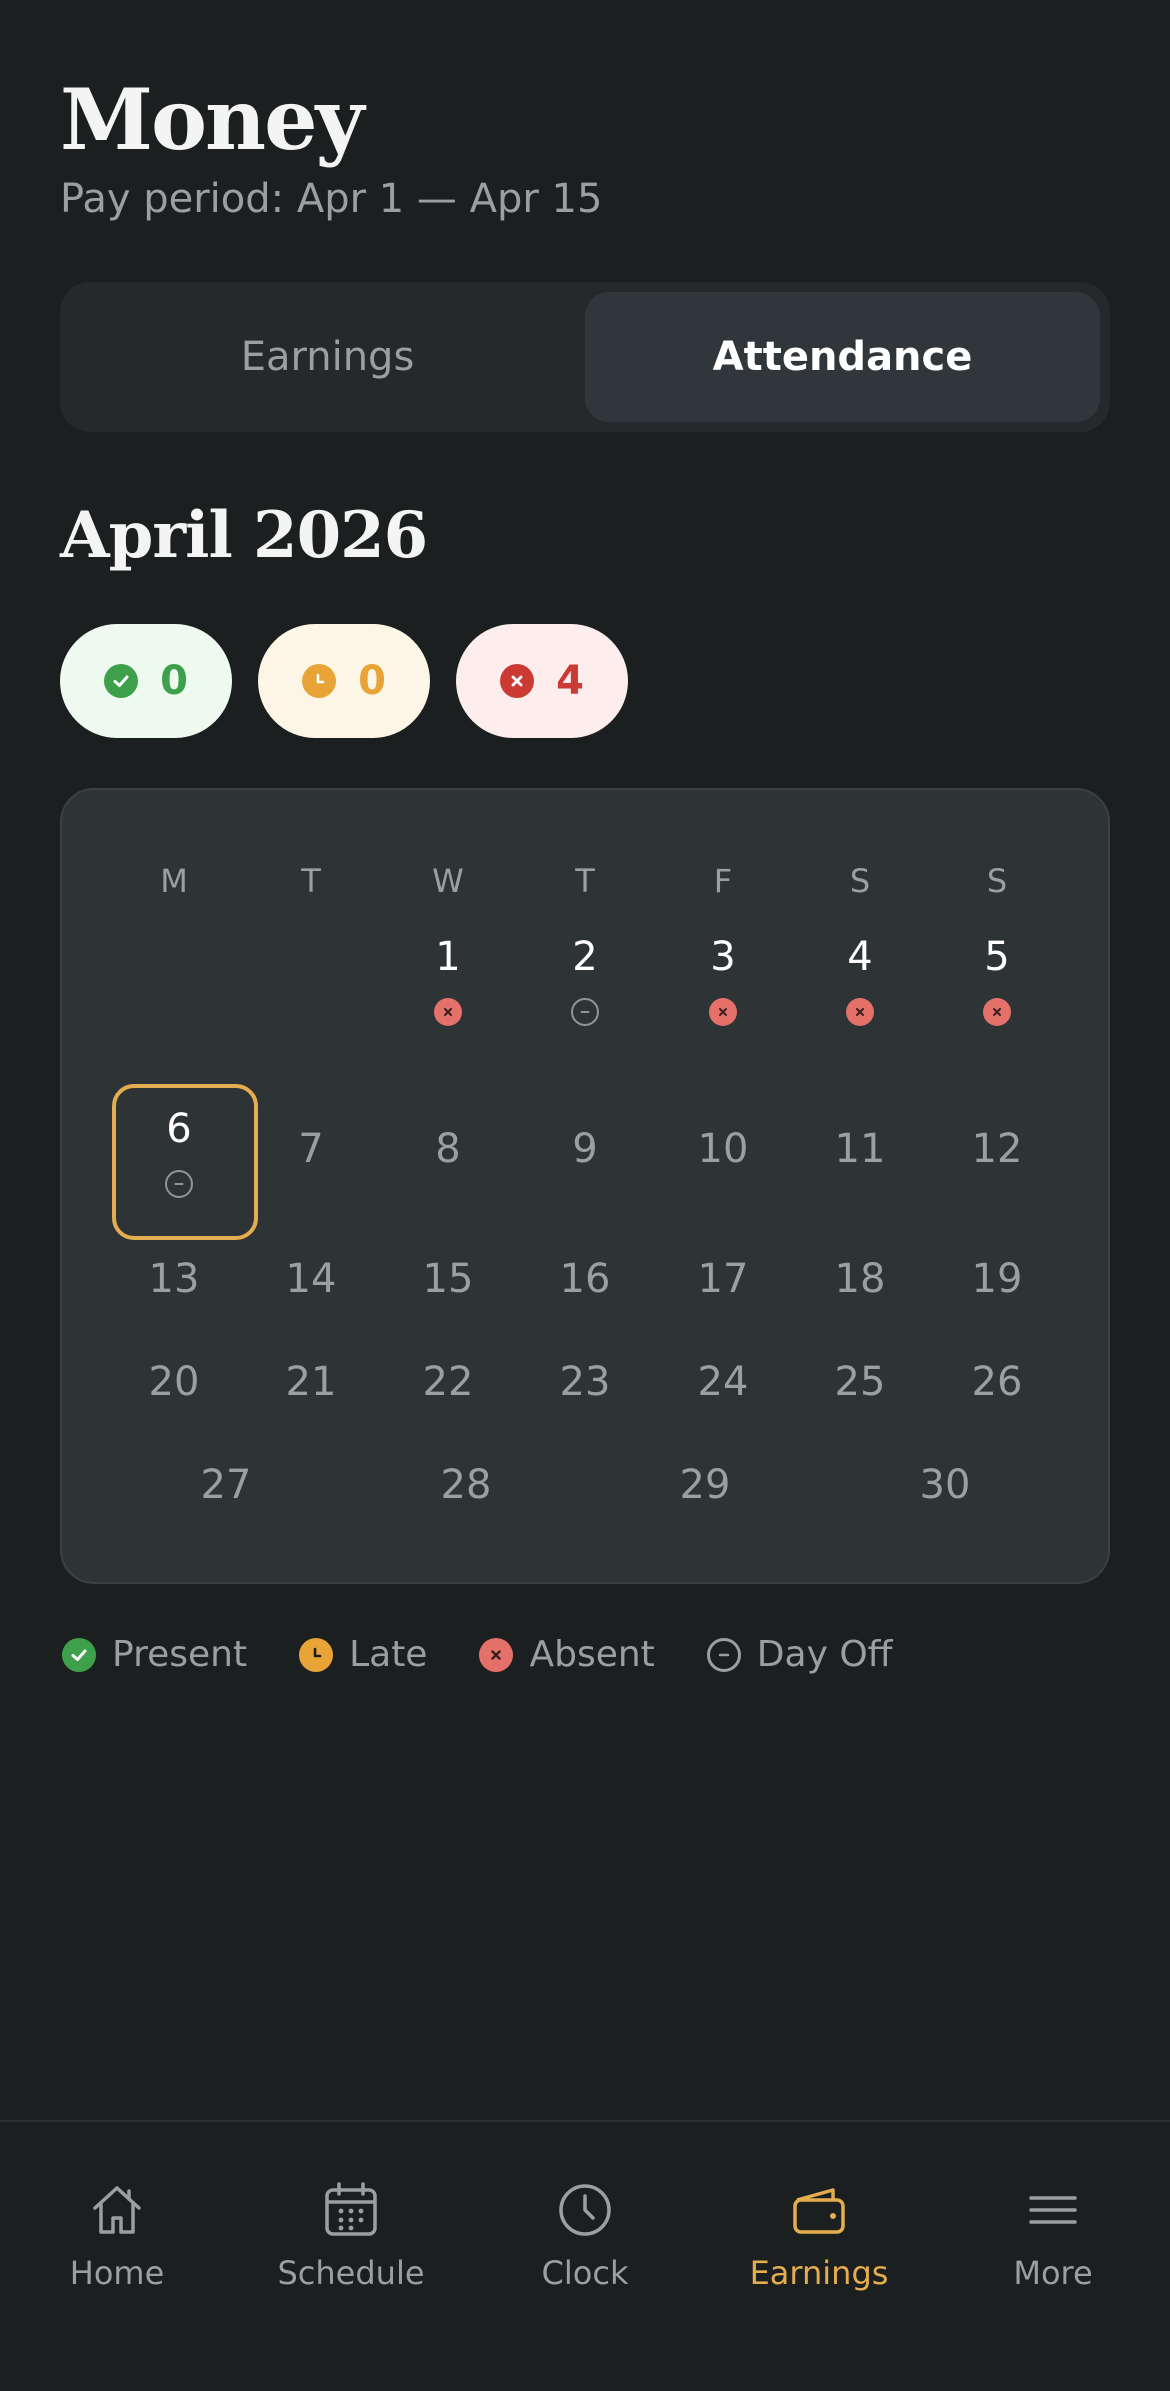  I want to click on calendar-day: 20, so click(174, 1382).